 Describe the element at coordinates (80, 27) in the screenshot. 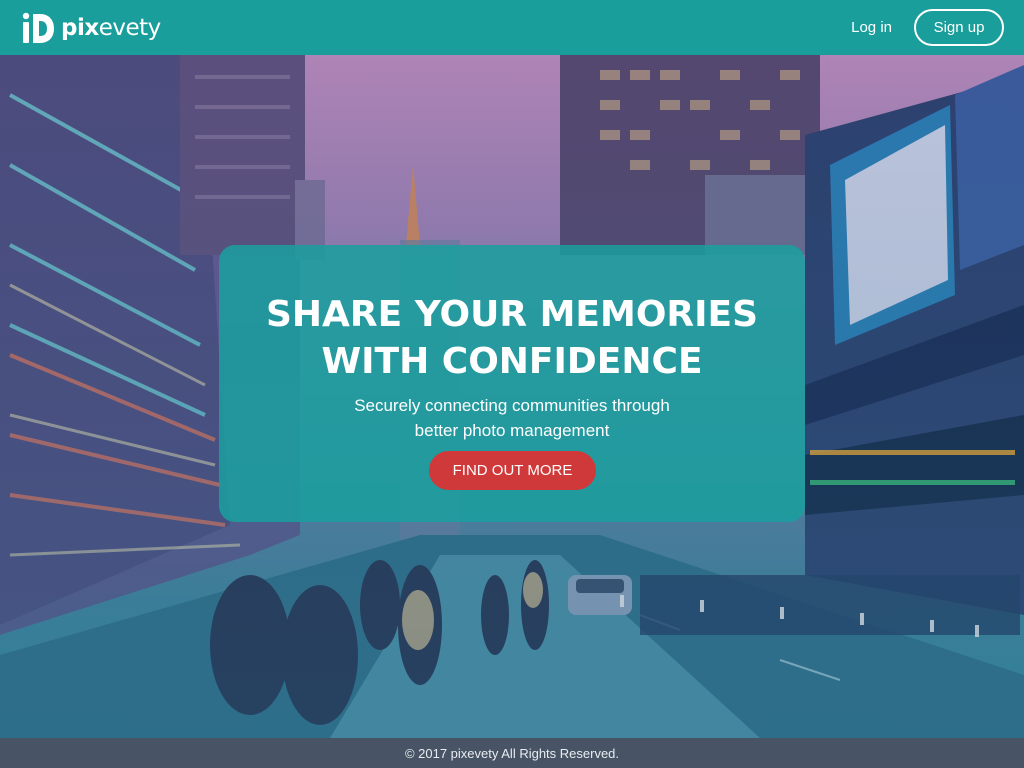

I see `brand-name-prefix: pix` at that location.